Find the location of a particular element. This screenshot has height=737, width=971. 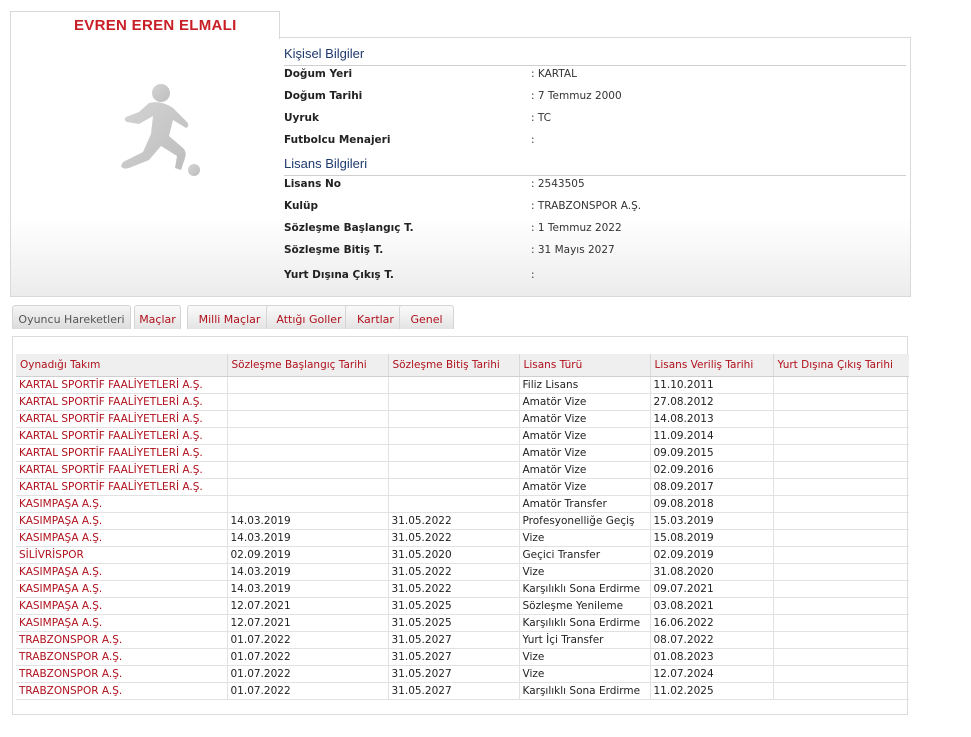

table-header-col-contract-start: Sözleşme Başlangıç Tarihi is located at coordinates (308, 365).